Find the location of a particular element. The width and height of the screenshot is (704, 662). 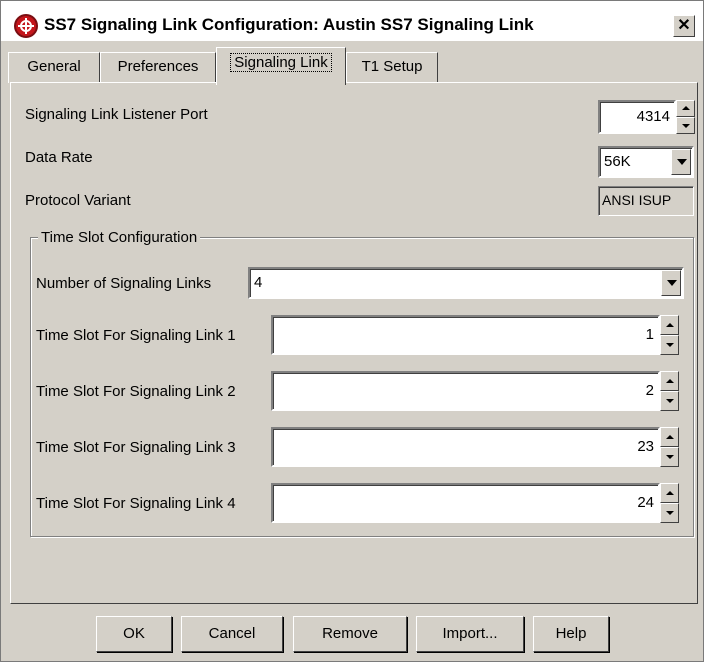

num-links-select: 4 is located at coordinates (466, 283).